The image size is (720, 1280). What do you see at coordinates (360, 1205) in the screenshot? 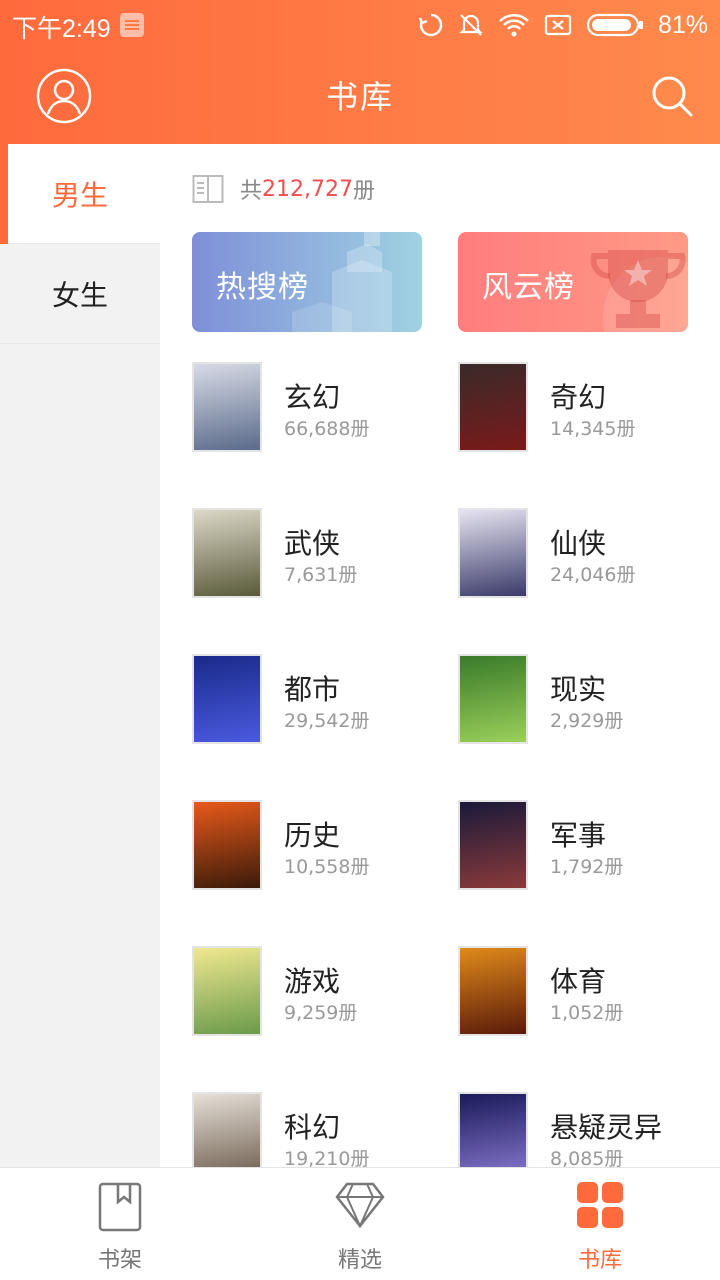
I see `diamond-icon` at bounding box center [360, 1205].